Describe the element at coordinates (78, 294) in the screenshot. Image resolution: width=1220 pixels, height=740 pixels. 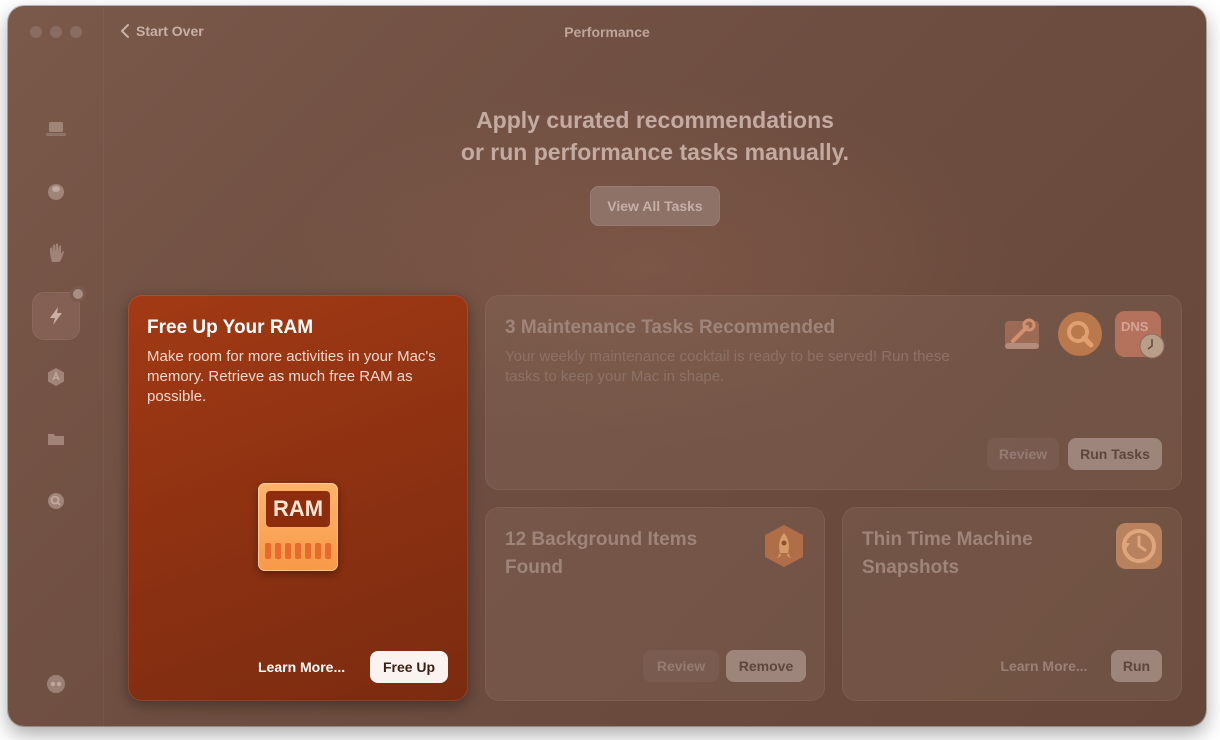
I see `notification-badge` at that location.